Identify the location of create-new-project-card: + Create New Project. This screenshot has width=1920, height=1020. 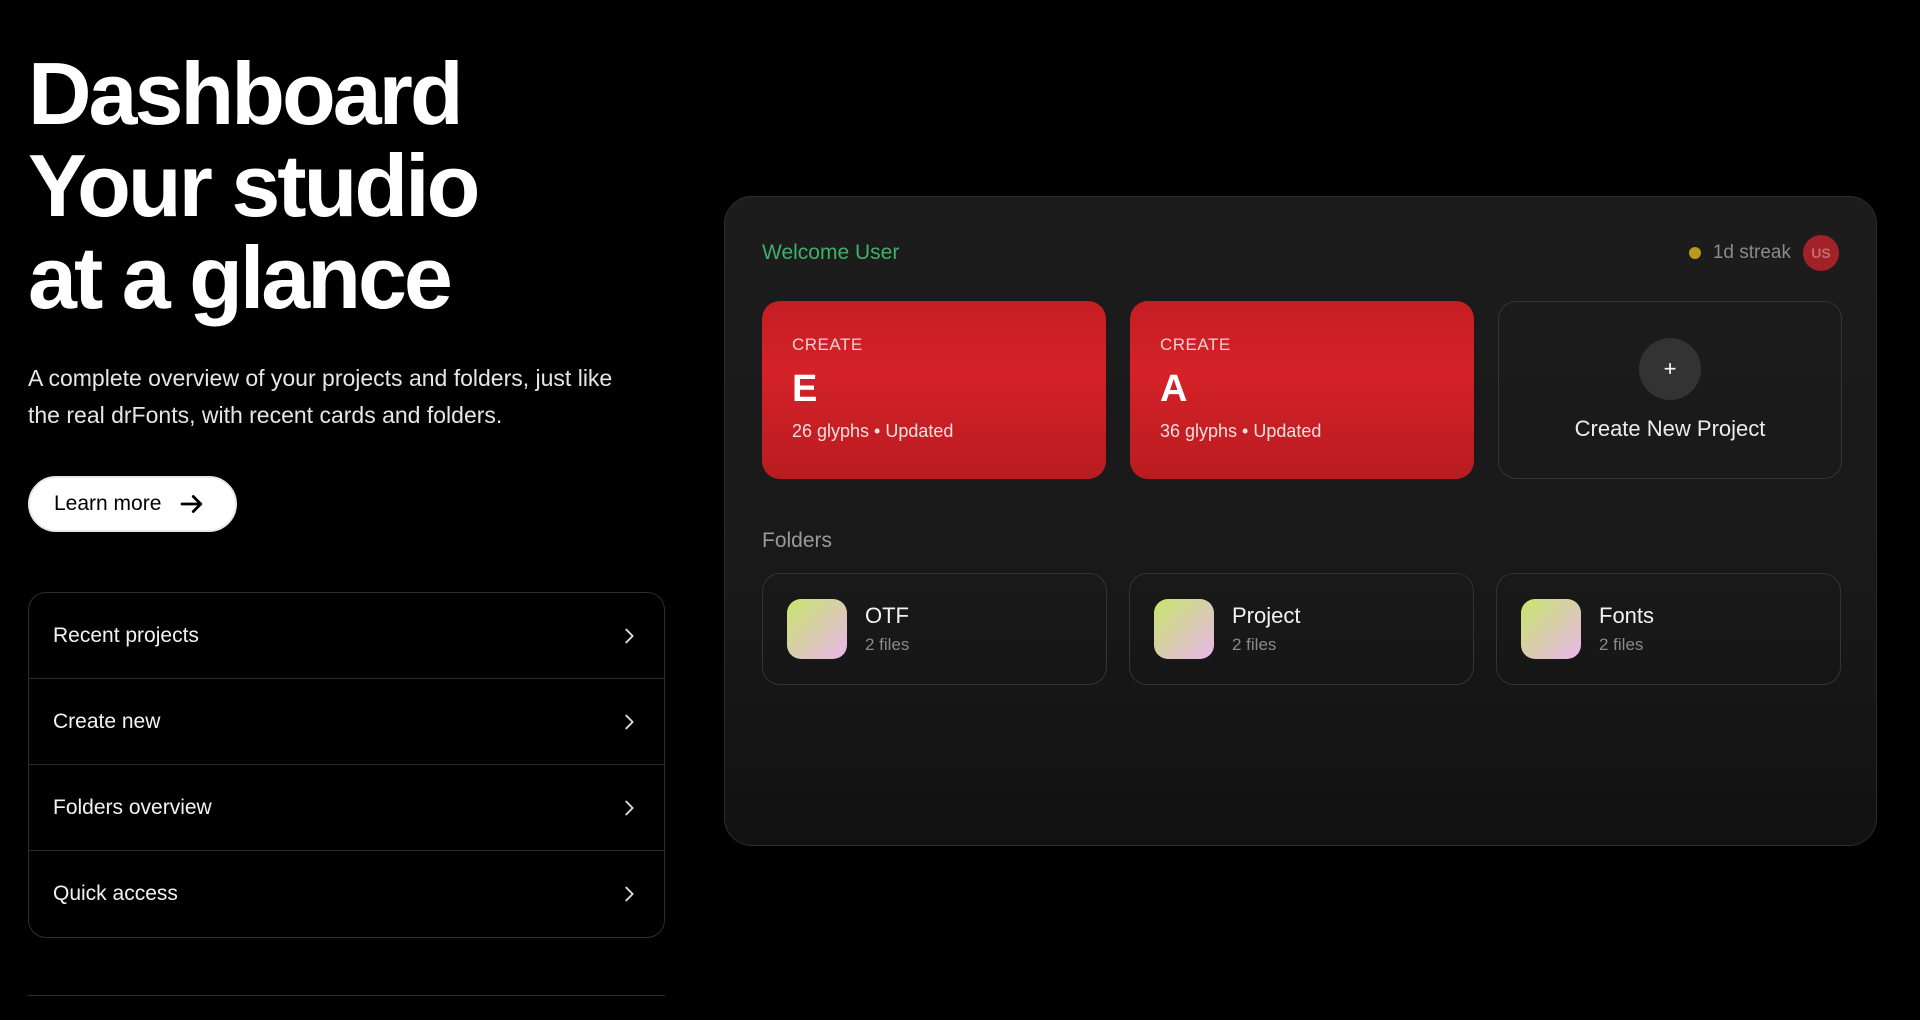
(1670, 390).